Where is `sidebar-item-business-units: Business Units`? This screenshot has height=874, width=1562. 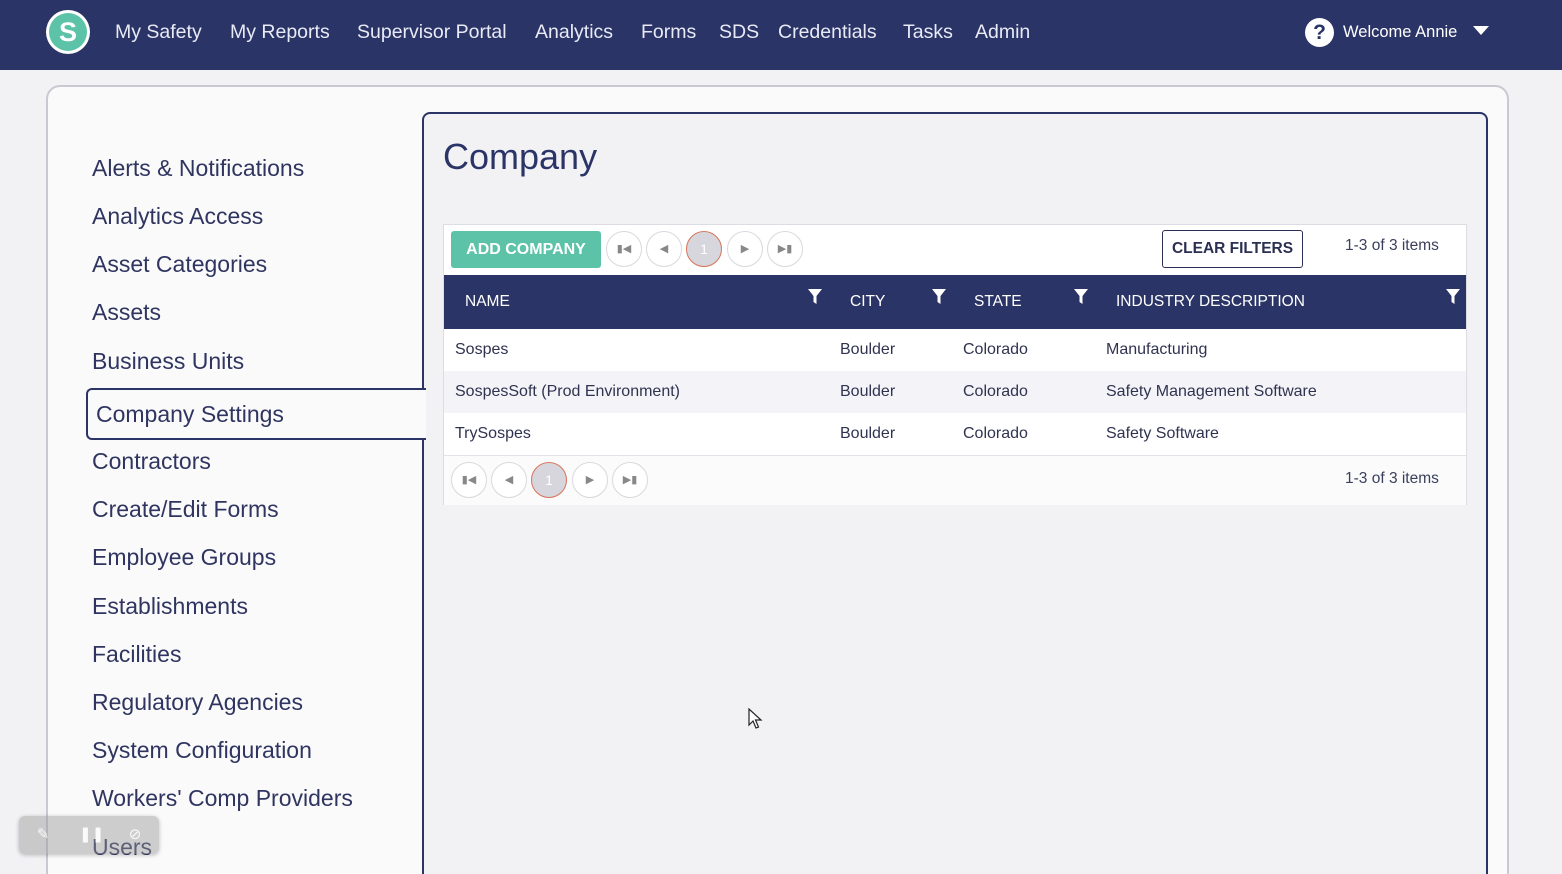 sidebar-item-business-units: Business Units is located at coordinates (168, 361).